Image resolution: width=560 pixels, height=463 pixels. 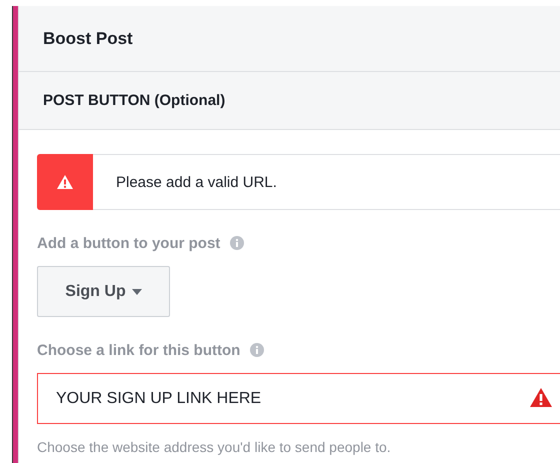 I want to click on panel-title: Boost Post, so click(x=88, y=38).